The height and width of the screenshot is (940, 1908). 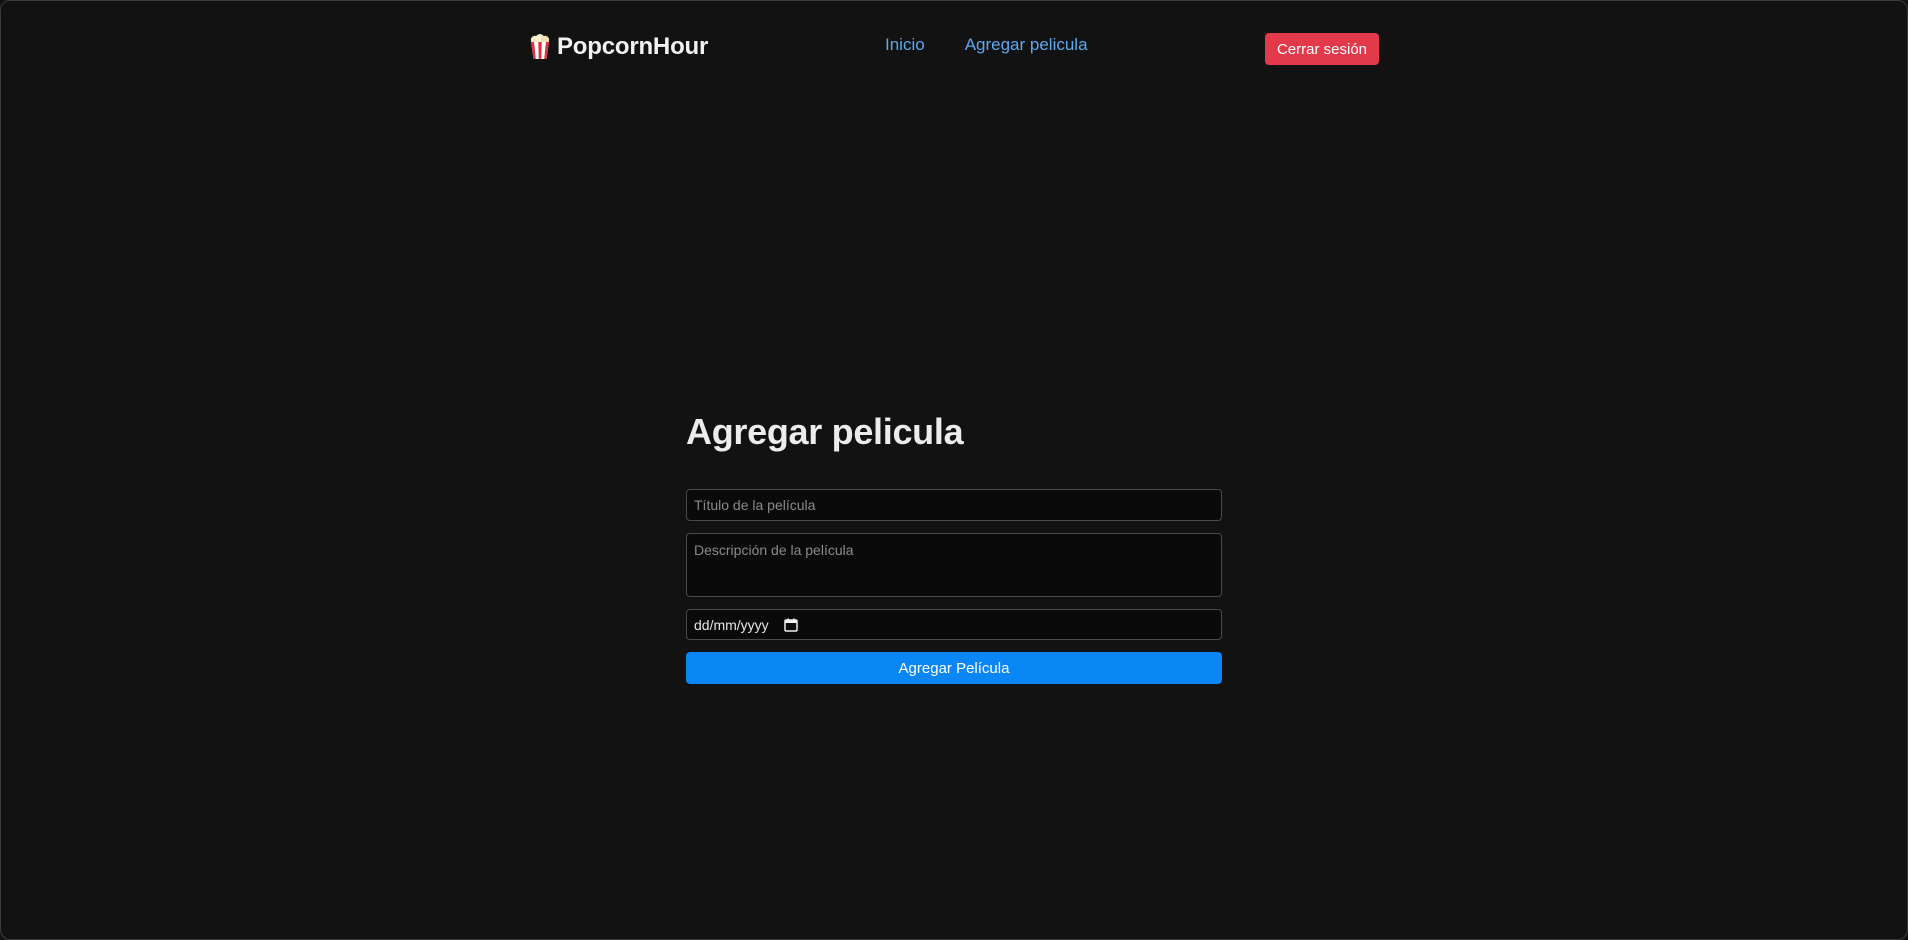 I want to click on page-title: Agregar pelicula, so click(x=825, y=431).